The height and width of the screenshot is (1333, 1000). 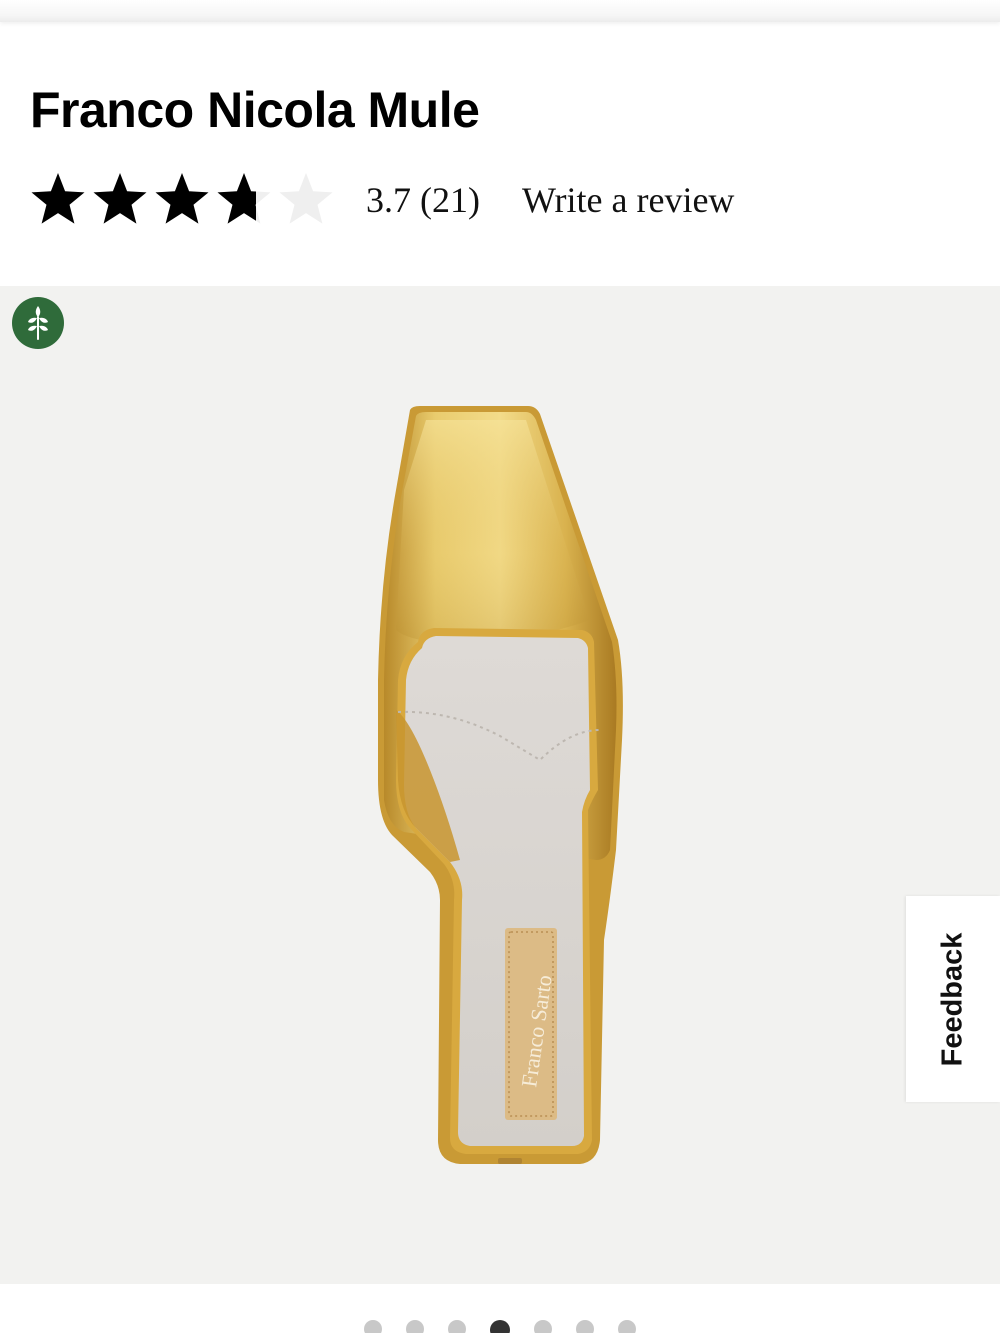 I want to click on rating-stars, so click(x=182, y=200).